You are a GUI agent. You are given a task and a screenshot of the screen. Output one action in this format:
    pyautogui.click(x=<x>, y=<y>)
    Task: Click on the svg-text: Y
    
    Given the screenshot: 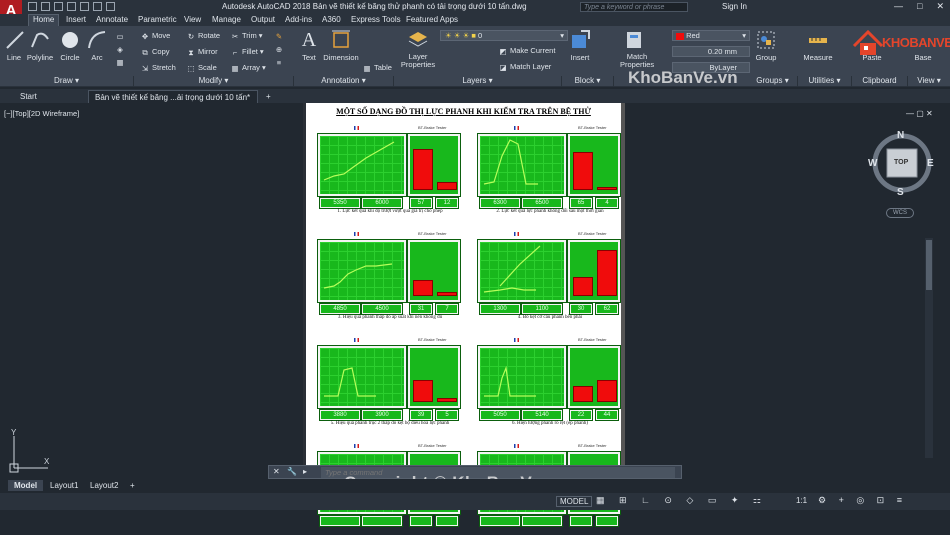 What is the action you would take?
    pyautogui.click(x=14, y=432)
    